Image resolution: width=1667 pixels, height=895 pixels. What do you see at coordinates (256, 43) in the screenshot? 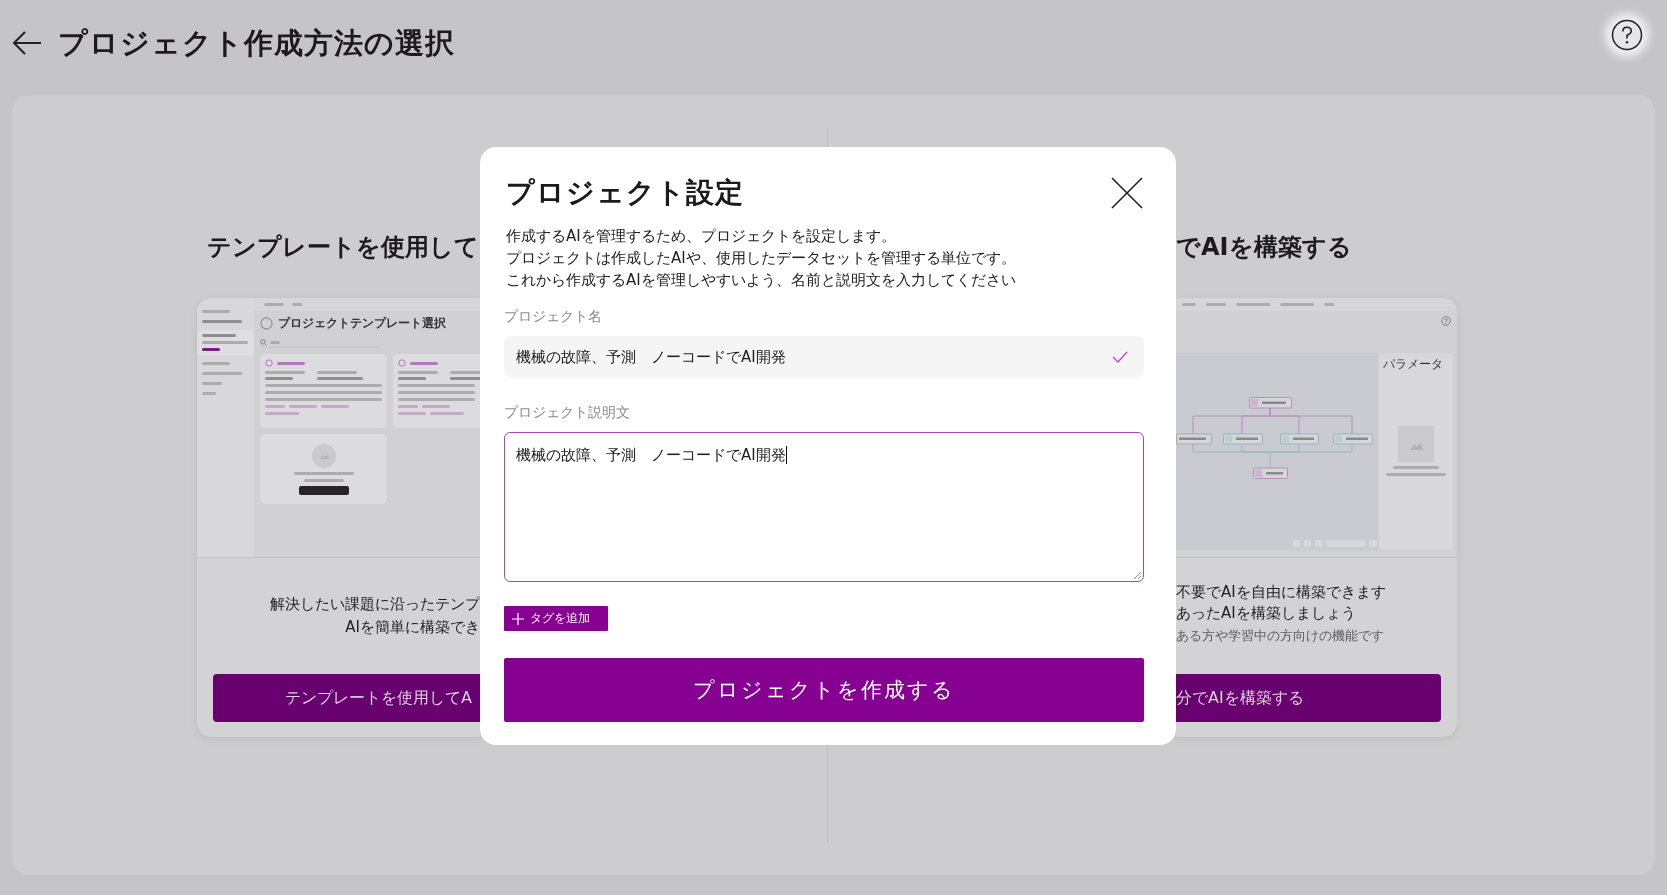
I see `page-title: プロジェクト作成方法の選択` at bounding box center [256, 43].